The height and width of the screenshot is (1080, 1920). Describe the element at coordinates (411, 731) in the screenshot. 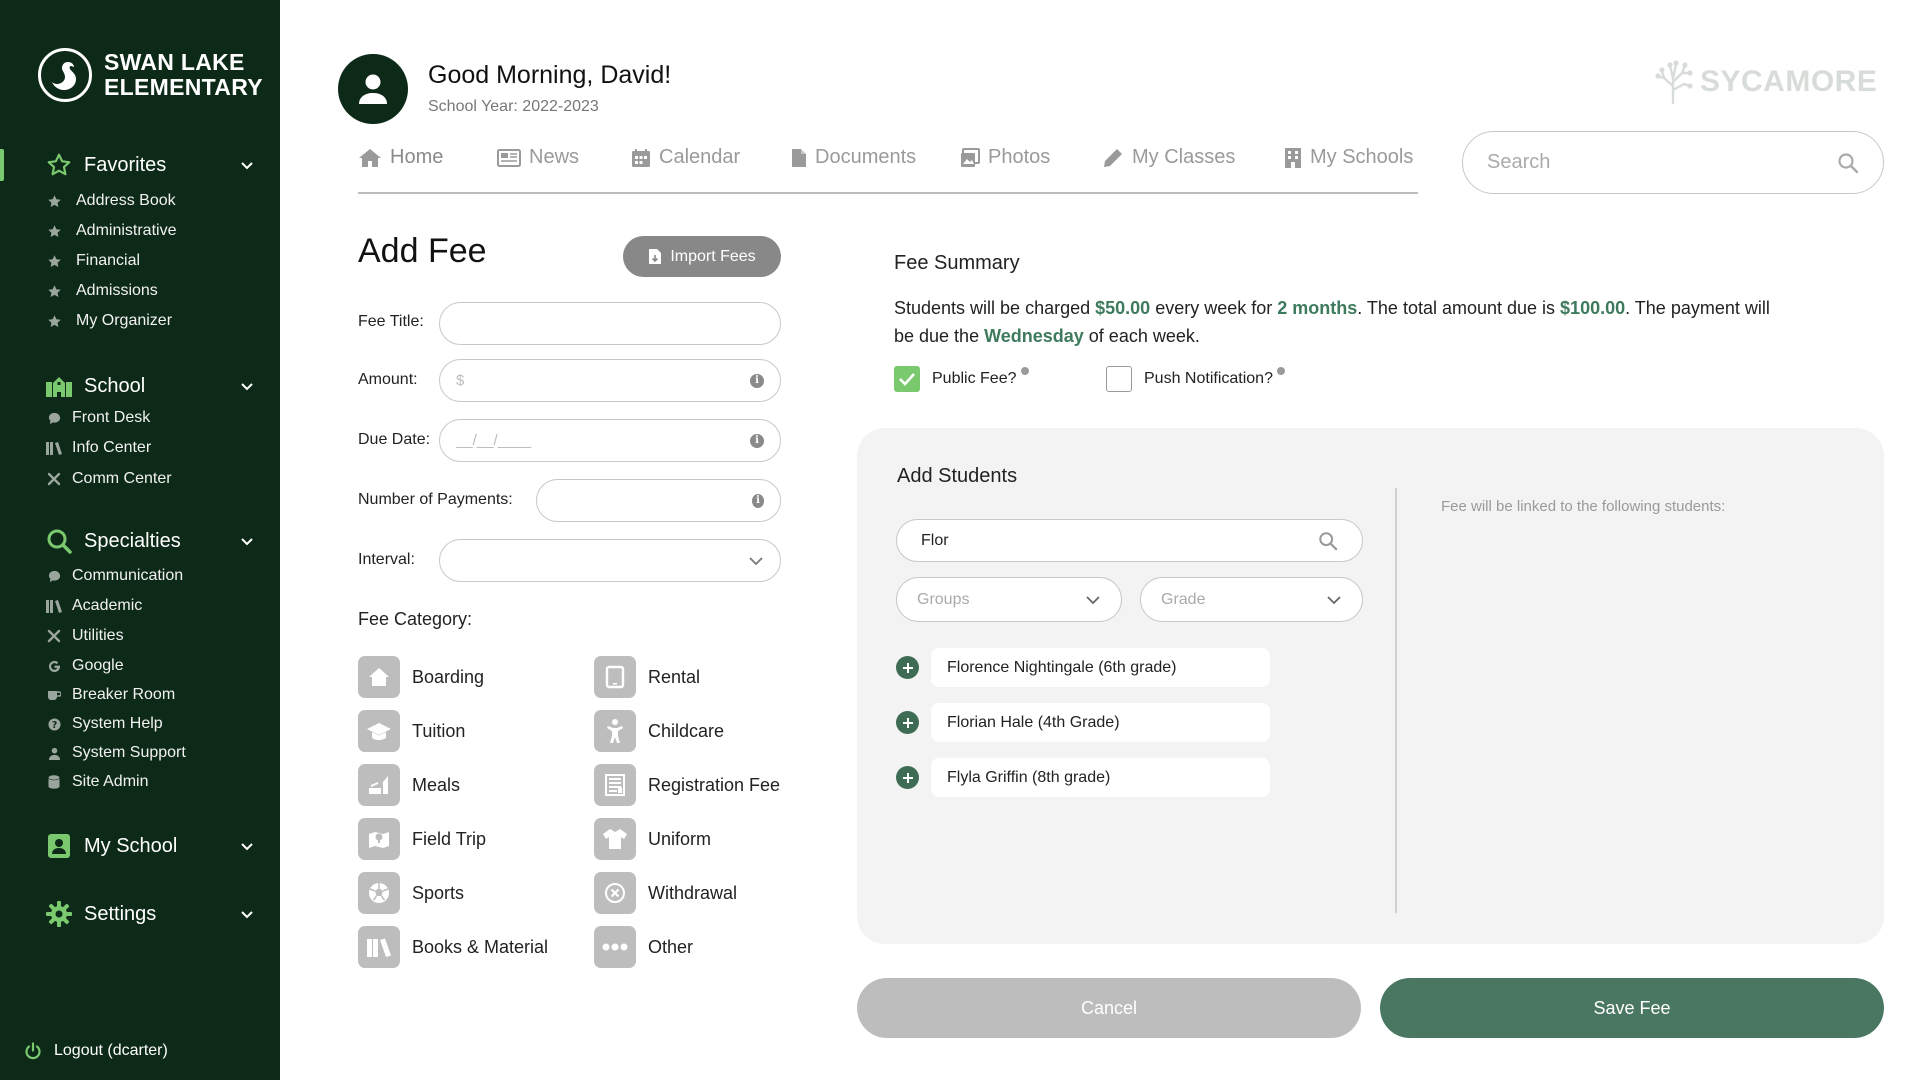

I see `category-tuition: Tuition` at that location.